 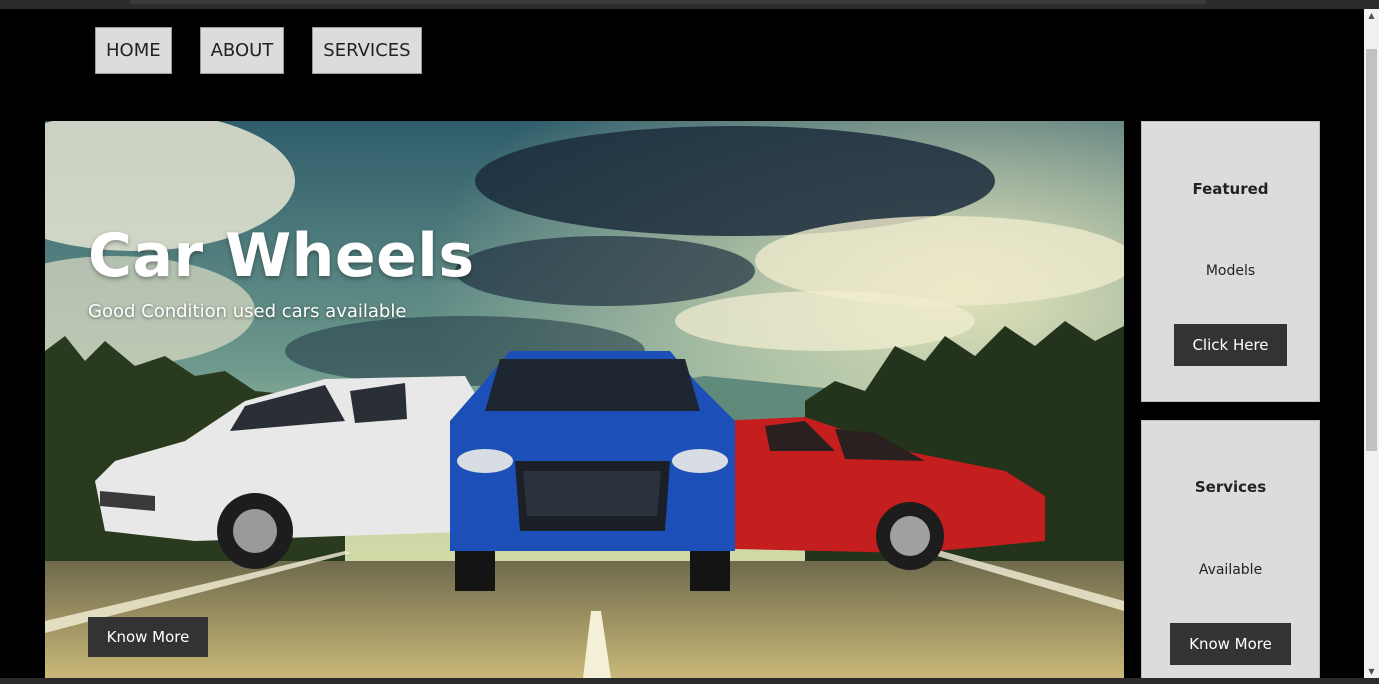 What do you see at coordinates (1371, 15) in the screenshot?
I see `triangle-up-icon: ▲` at bounding box center [1371, 15].